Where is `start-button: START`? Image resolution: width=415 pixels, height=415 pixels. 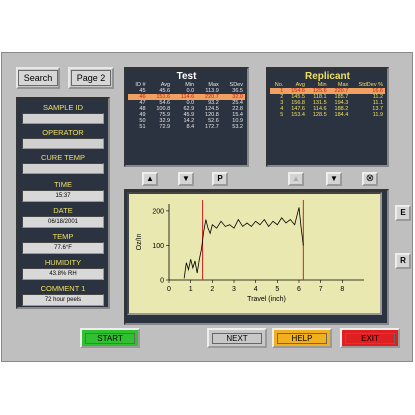 start-button: START is located at coordinates (110, 338).